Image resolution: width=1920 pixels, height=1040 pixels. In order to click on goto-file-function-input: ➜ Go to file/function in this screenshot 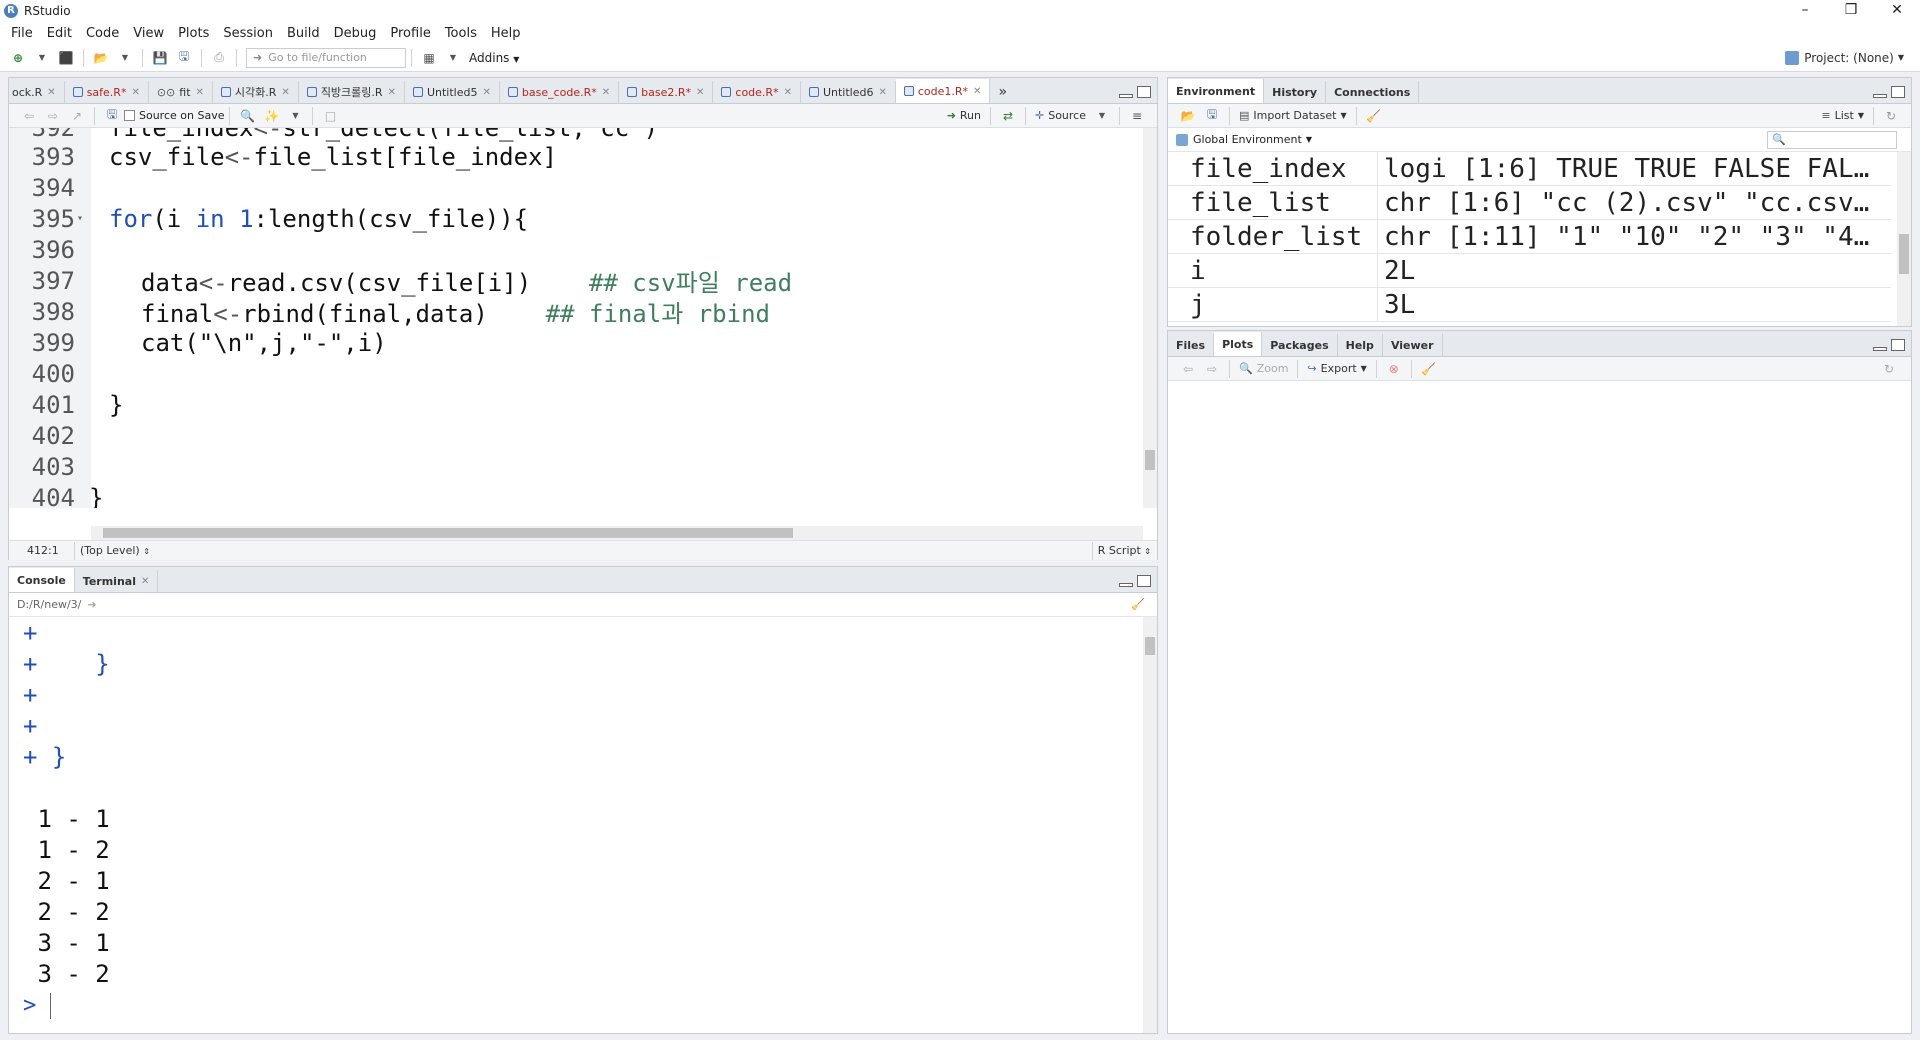, I will do `click(326, 57)`.